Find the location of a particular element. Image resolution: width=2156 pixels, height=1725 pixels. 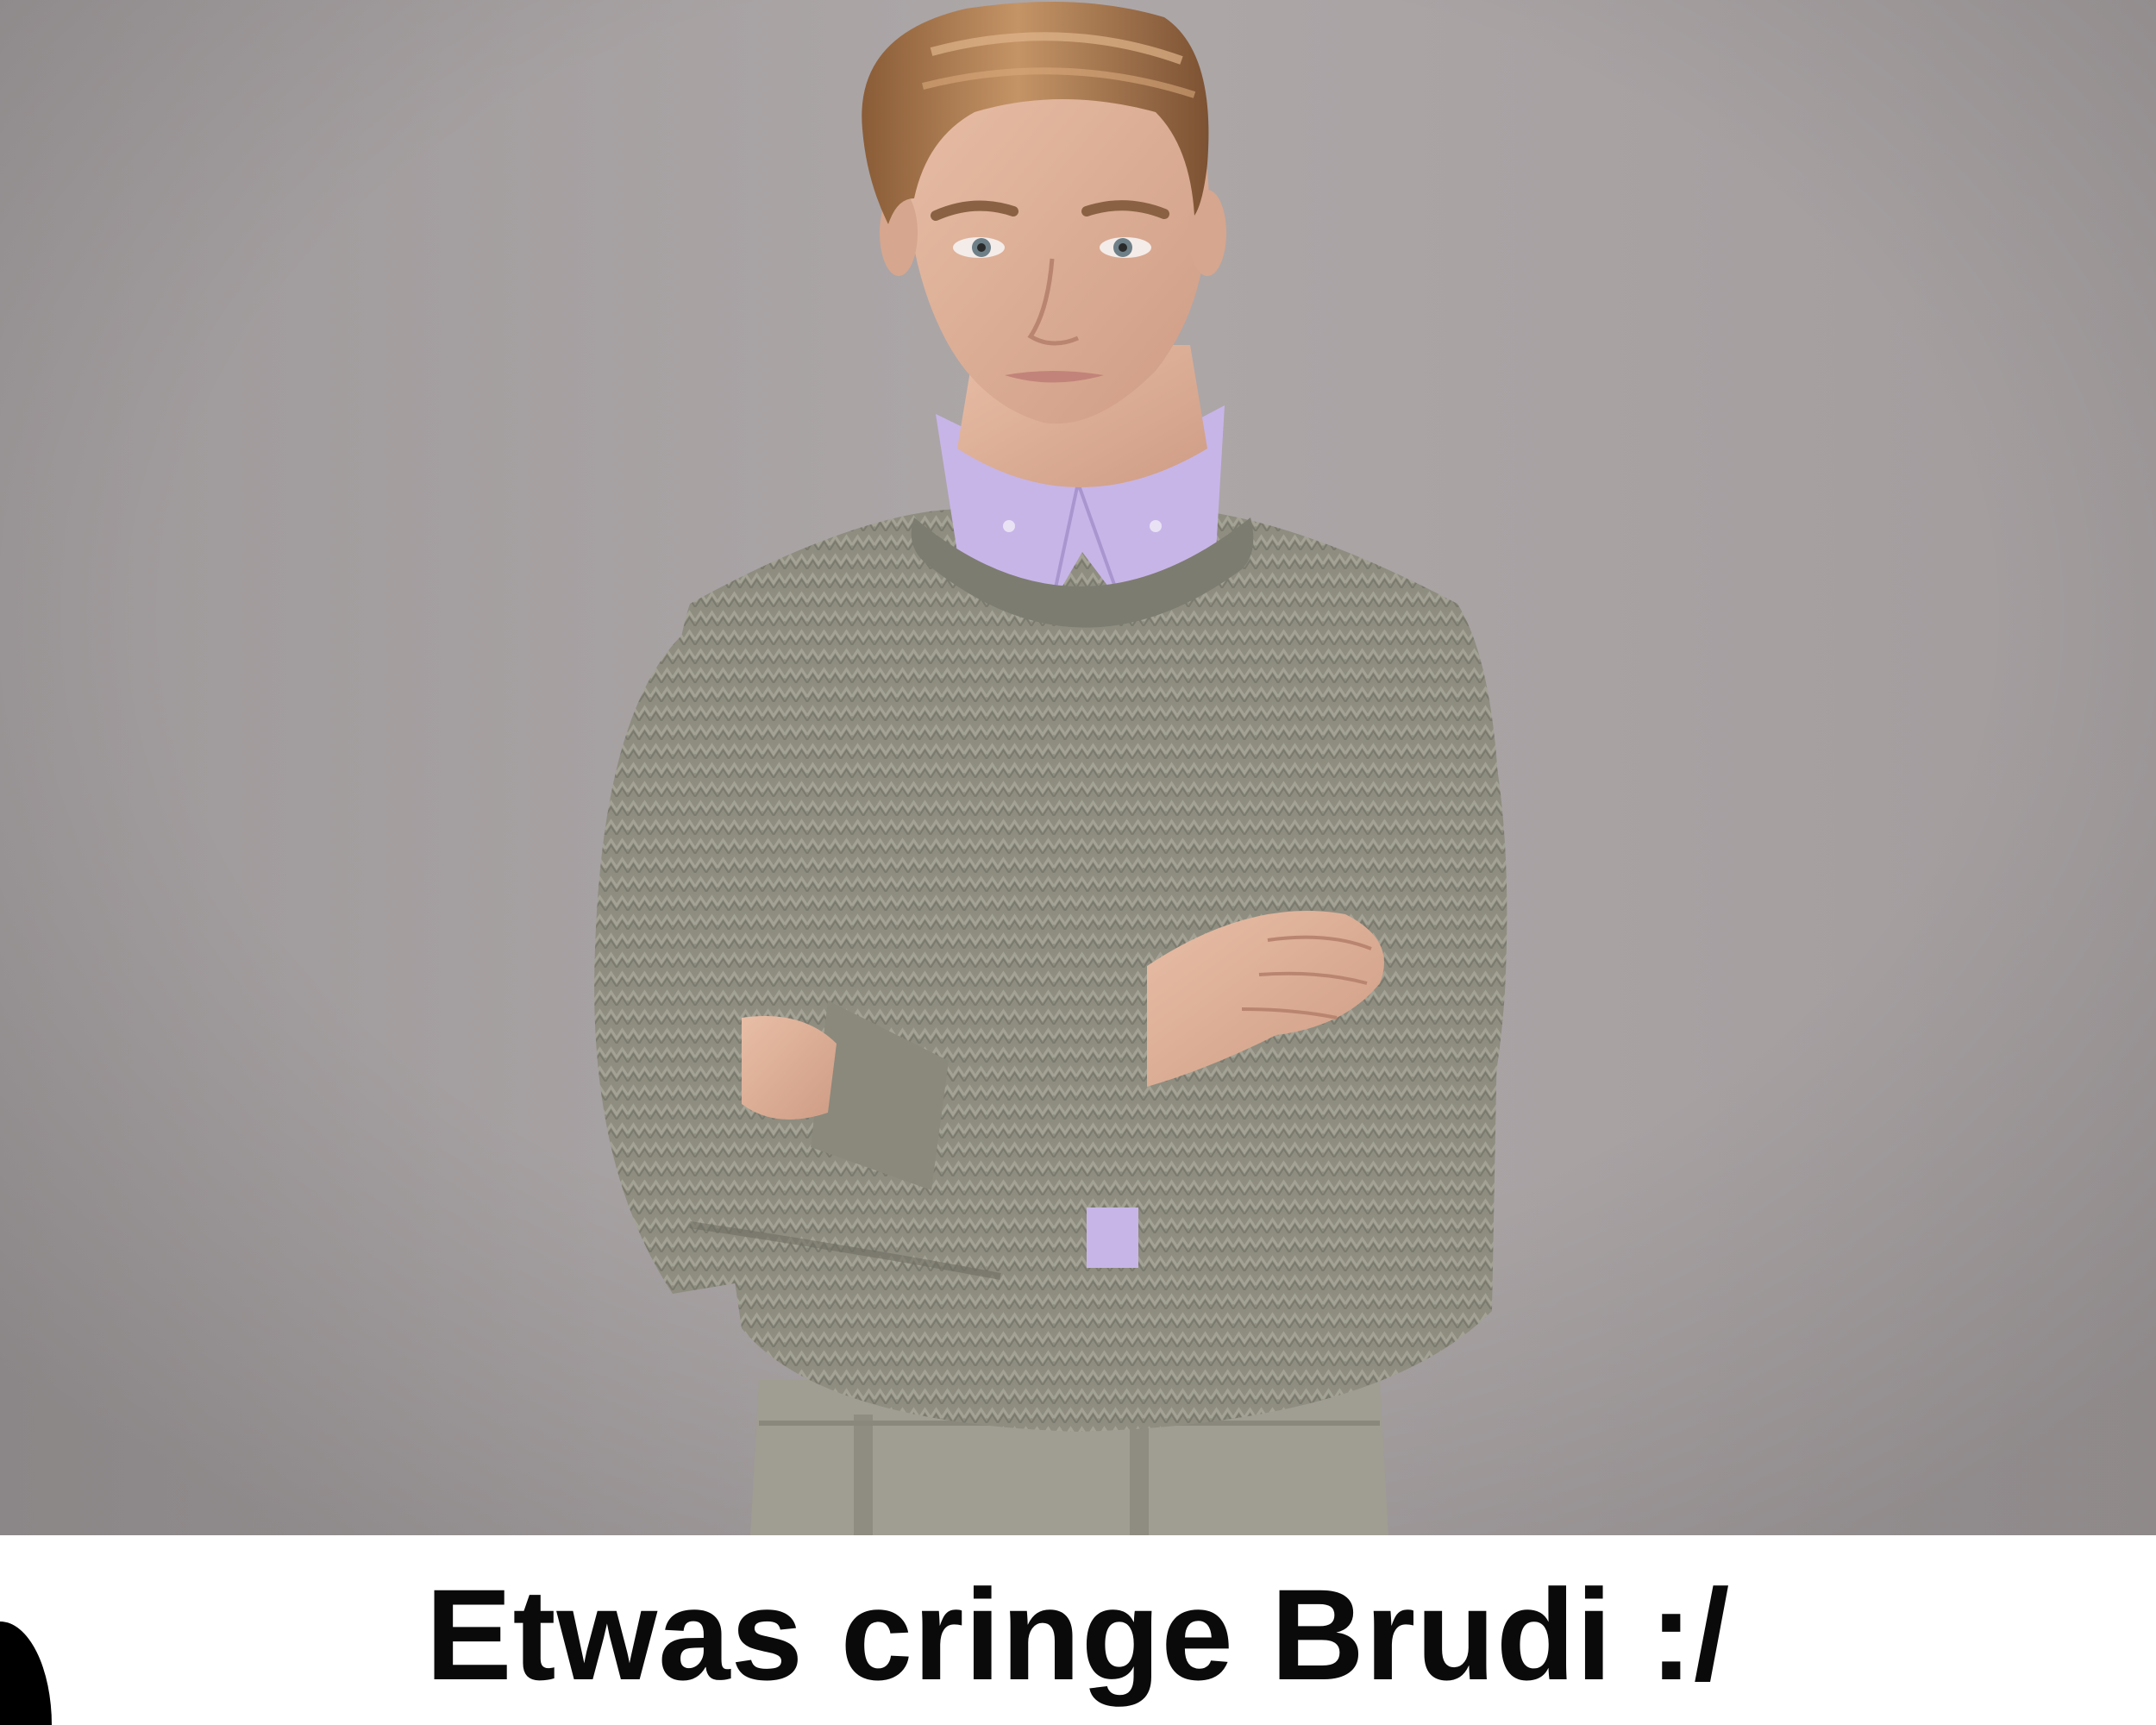

caption-bar: Etwas cringe Brudi :/ is located at coordinates (1078, 1630).